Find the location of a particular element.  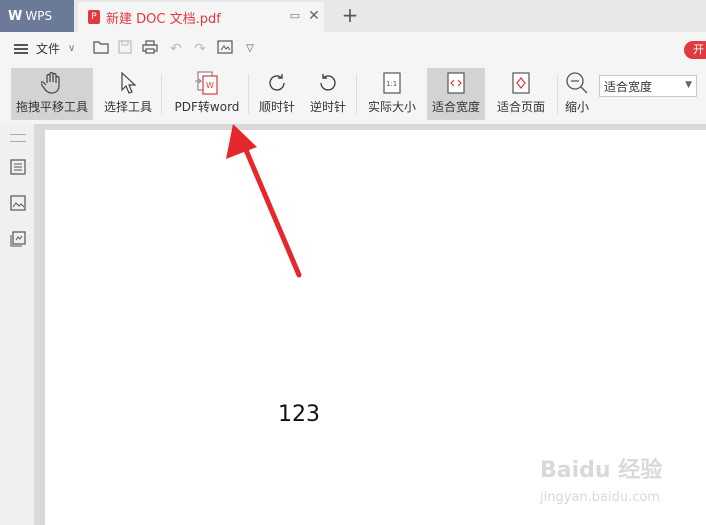

rotate-clockwise-label: 顺时针 is located at coordinates (276, 107).